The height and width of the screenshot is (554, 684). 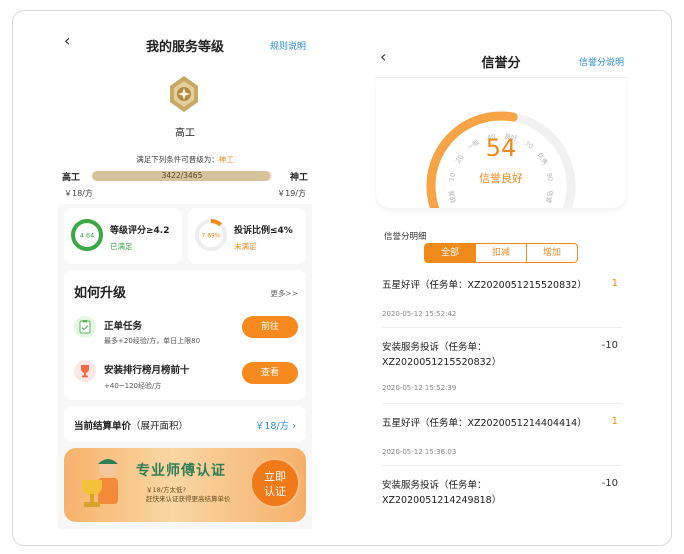 What do you see at coordinates (100, 483) in the screenshot?
I see `worker-trophy-illustration-icon` at bounding box center [100, 483].